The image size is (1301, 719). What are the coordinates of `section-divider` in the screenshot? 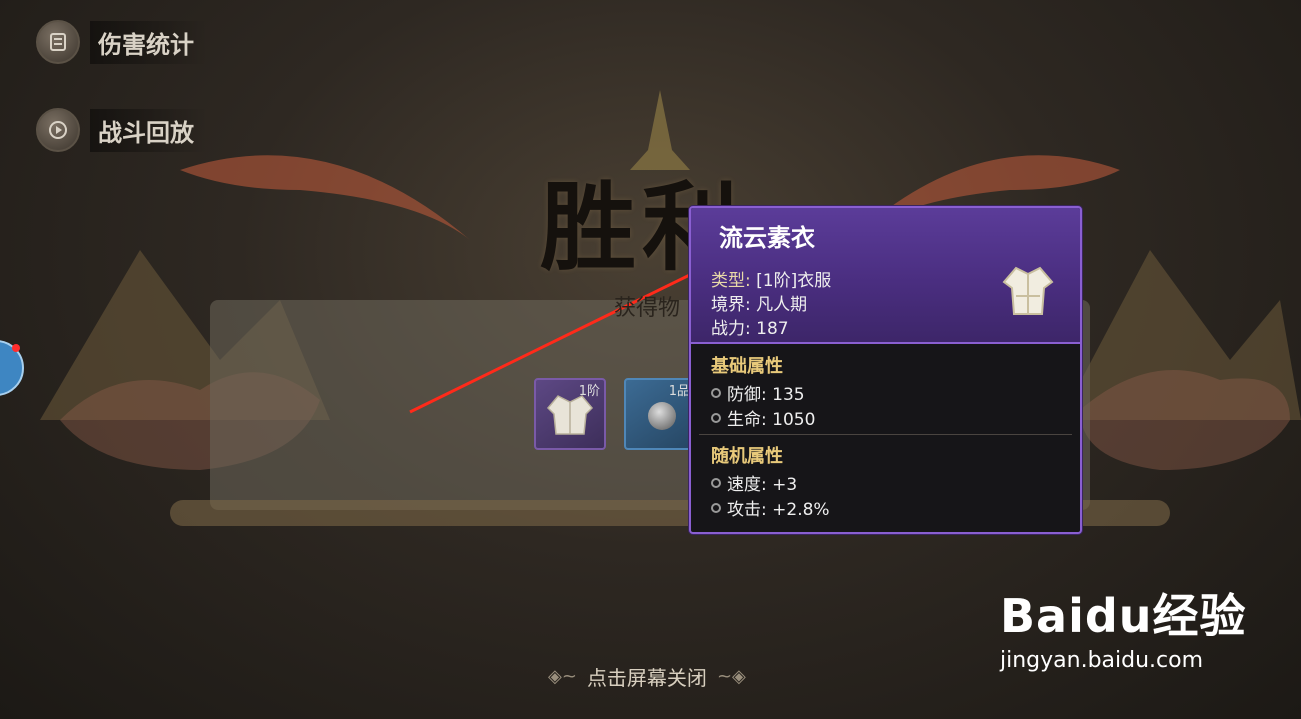 It's located at (885, 434).